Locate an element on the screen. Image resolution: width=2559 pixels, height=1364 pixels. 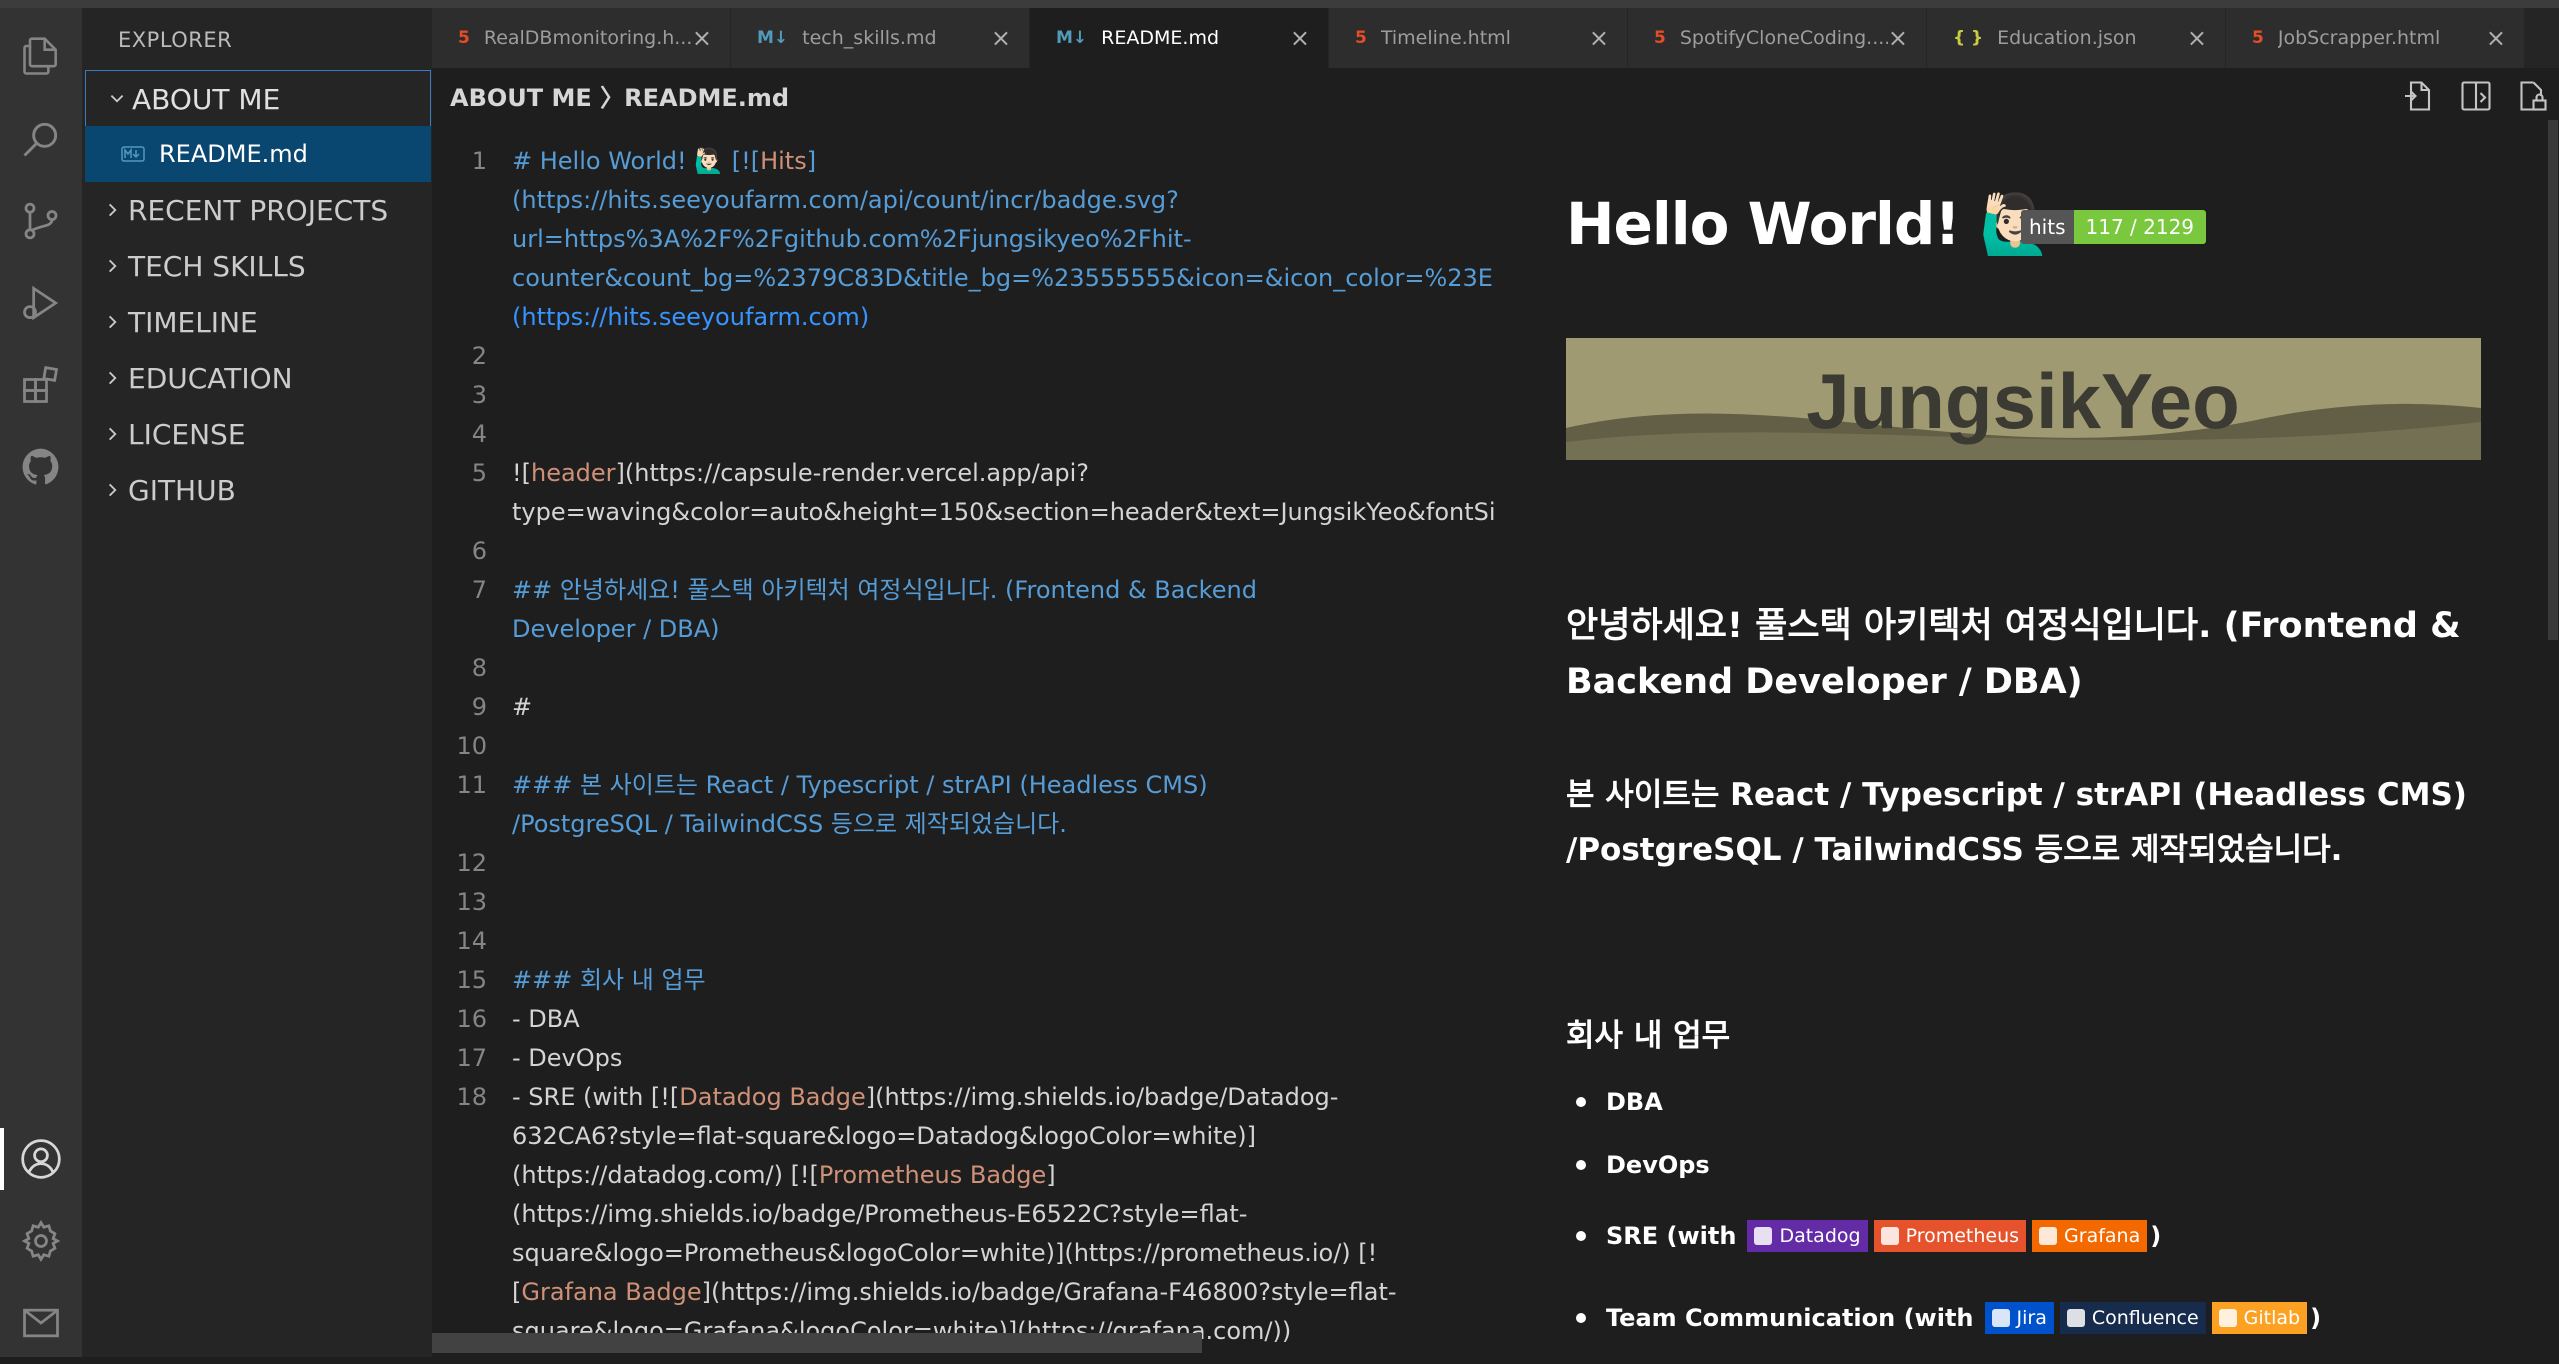
section-timeline: TIMELINE is located at coordinates (257, 322).